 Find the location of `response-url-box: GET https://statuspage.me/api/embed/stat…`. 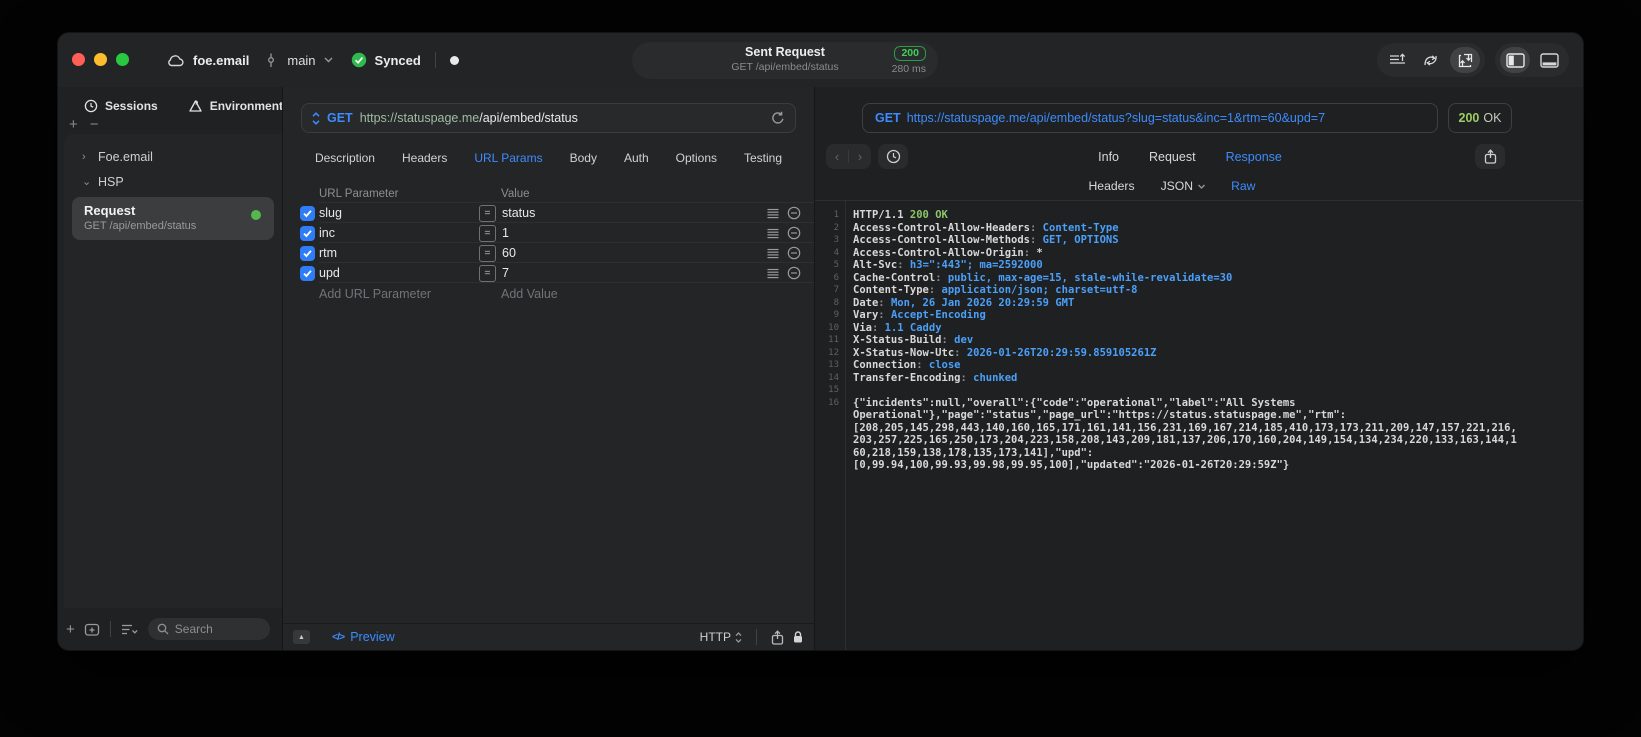

response-url-box: GET https://statuspage.me/api/embed/stat… is located at coordinates (1150, 118).